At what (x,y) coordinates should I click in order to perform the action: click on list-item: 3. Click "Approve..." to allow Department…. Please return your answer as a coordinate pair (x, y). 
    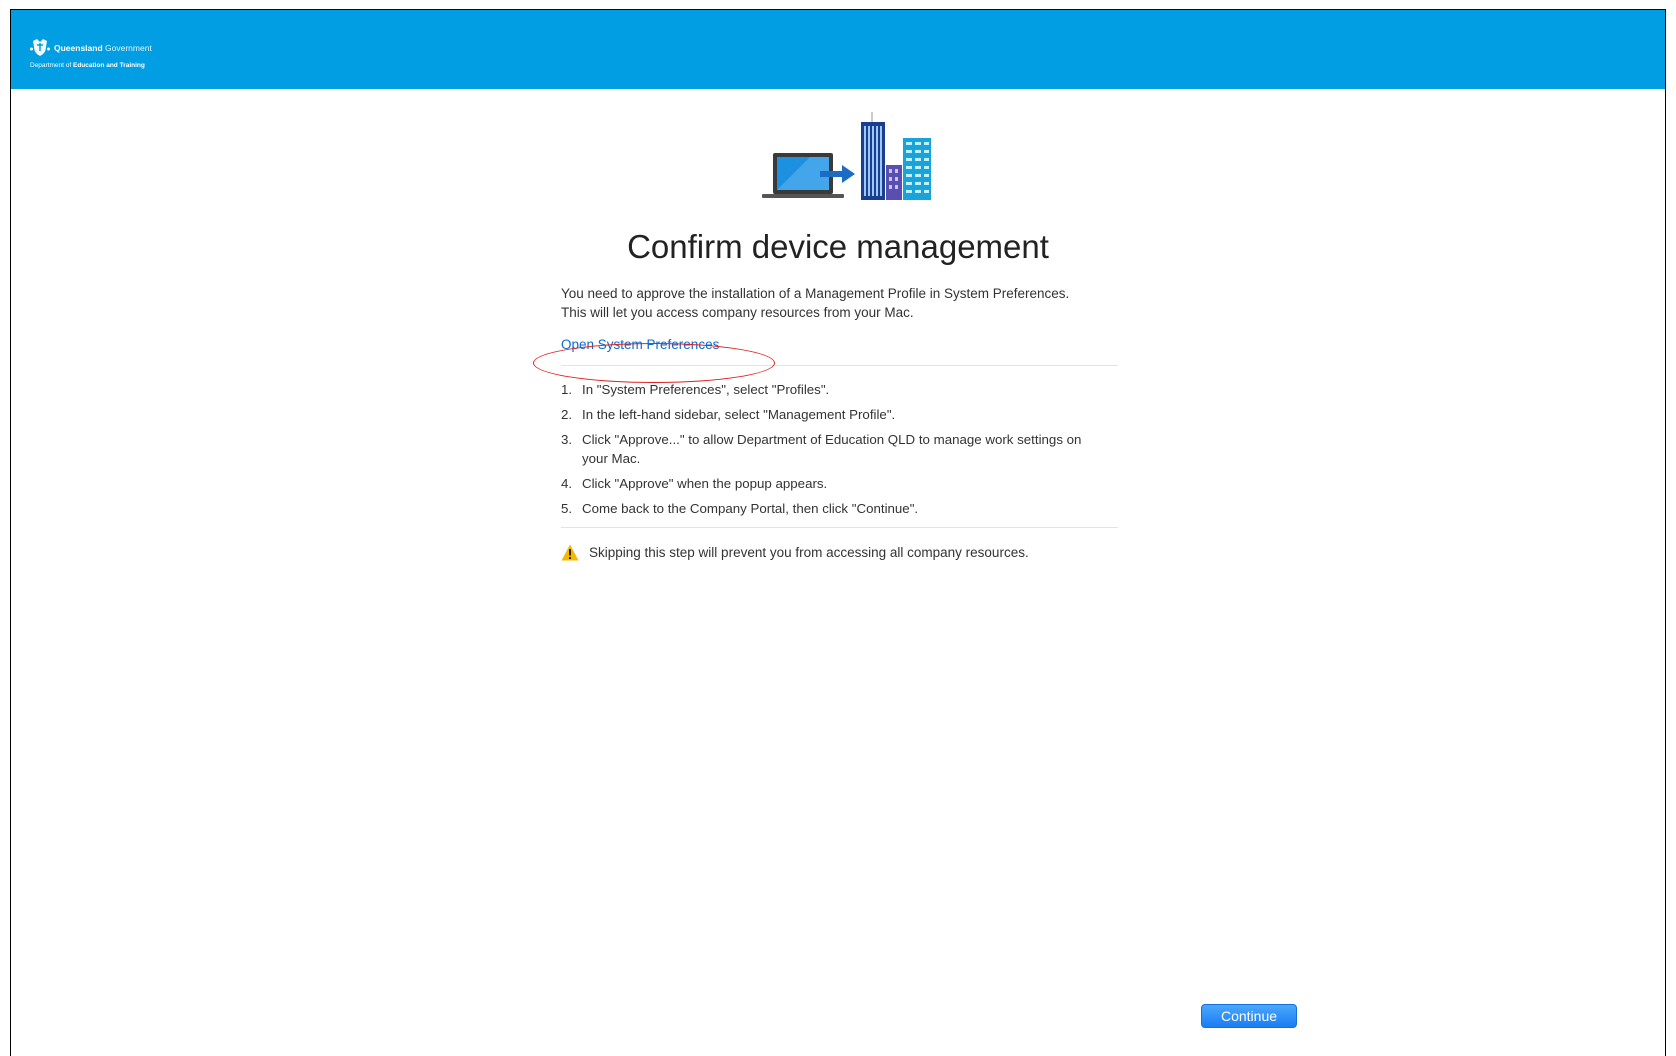
    Looking at the image, I should click on (847, 449).